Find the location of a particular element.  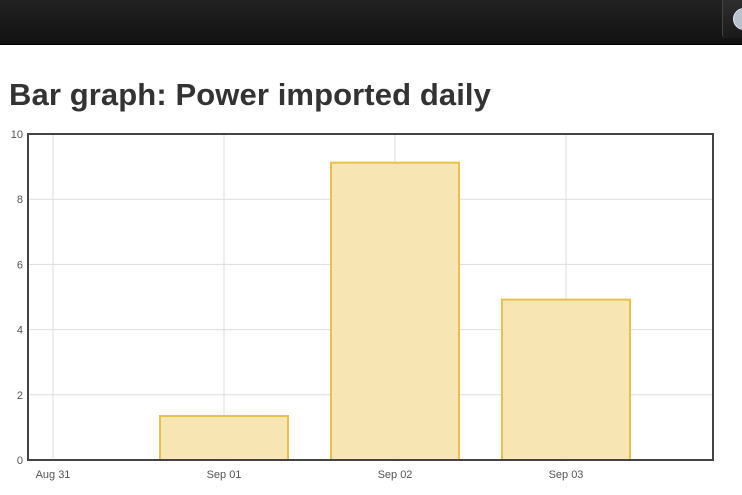

page-title: Bar graph: Power imported daily is located at coordinates (250, 94).